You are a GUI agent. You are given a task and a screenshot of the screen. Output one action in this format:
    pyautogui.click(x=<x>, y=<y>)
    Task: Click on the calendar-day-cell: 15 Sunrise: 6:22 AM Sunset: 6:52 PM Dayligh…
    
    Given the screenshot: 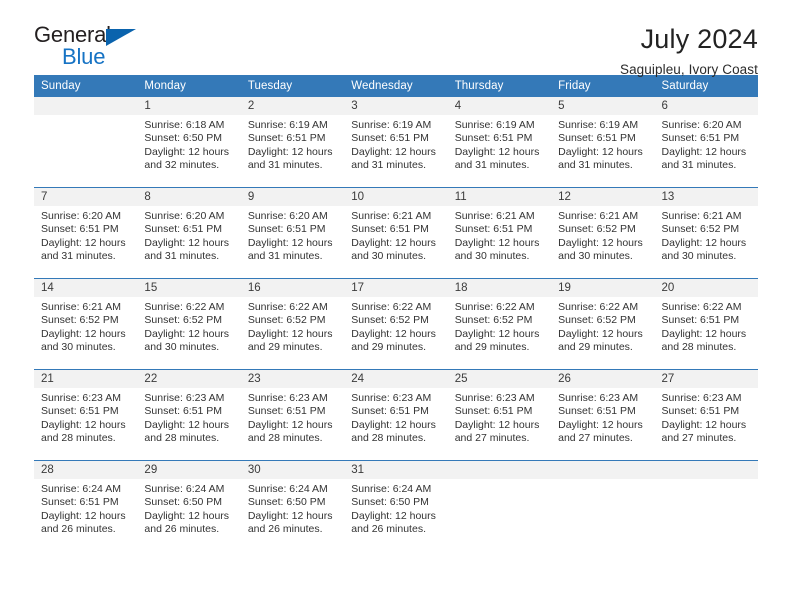 What is the action you would take?
    pyautogui.click(x=189, y=324)
    